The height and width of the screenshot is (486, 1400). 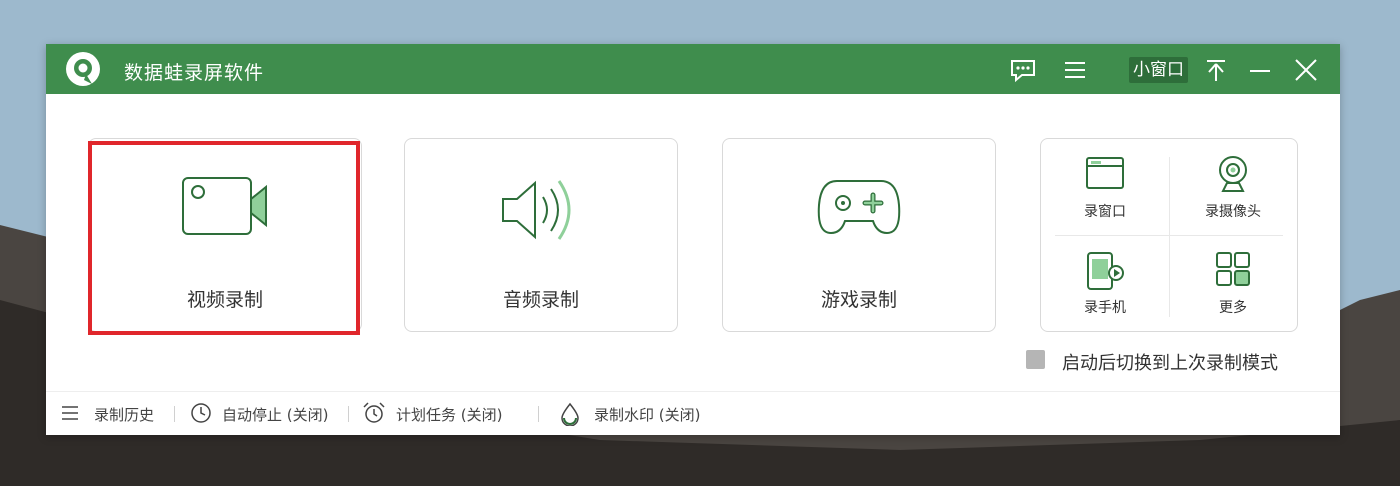 I want to click on more-modes-card: 录窗口 录摄像头 录手机 更多, so click(x=1169, y=235).